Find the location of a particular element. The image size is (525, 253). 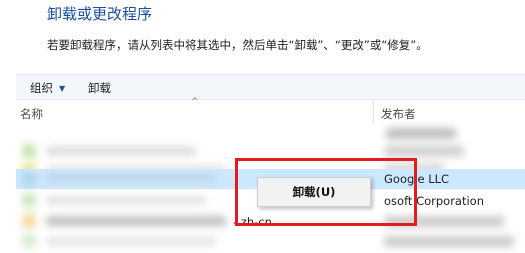

instruction-text: 若要卸载程序，请从列表中将其选中，然后单击“卸载”、“更改”或“修复”。 is located at coordinates (237, 45).